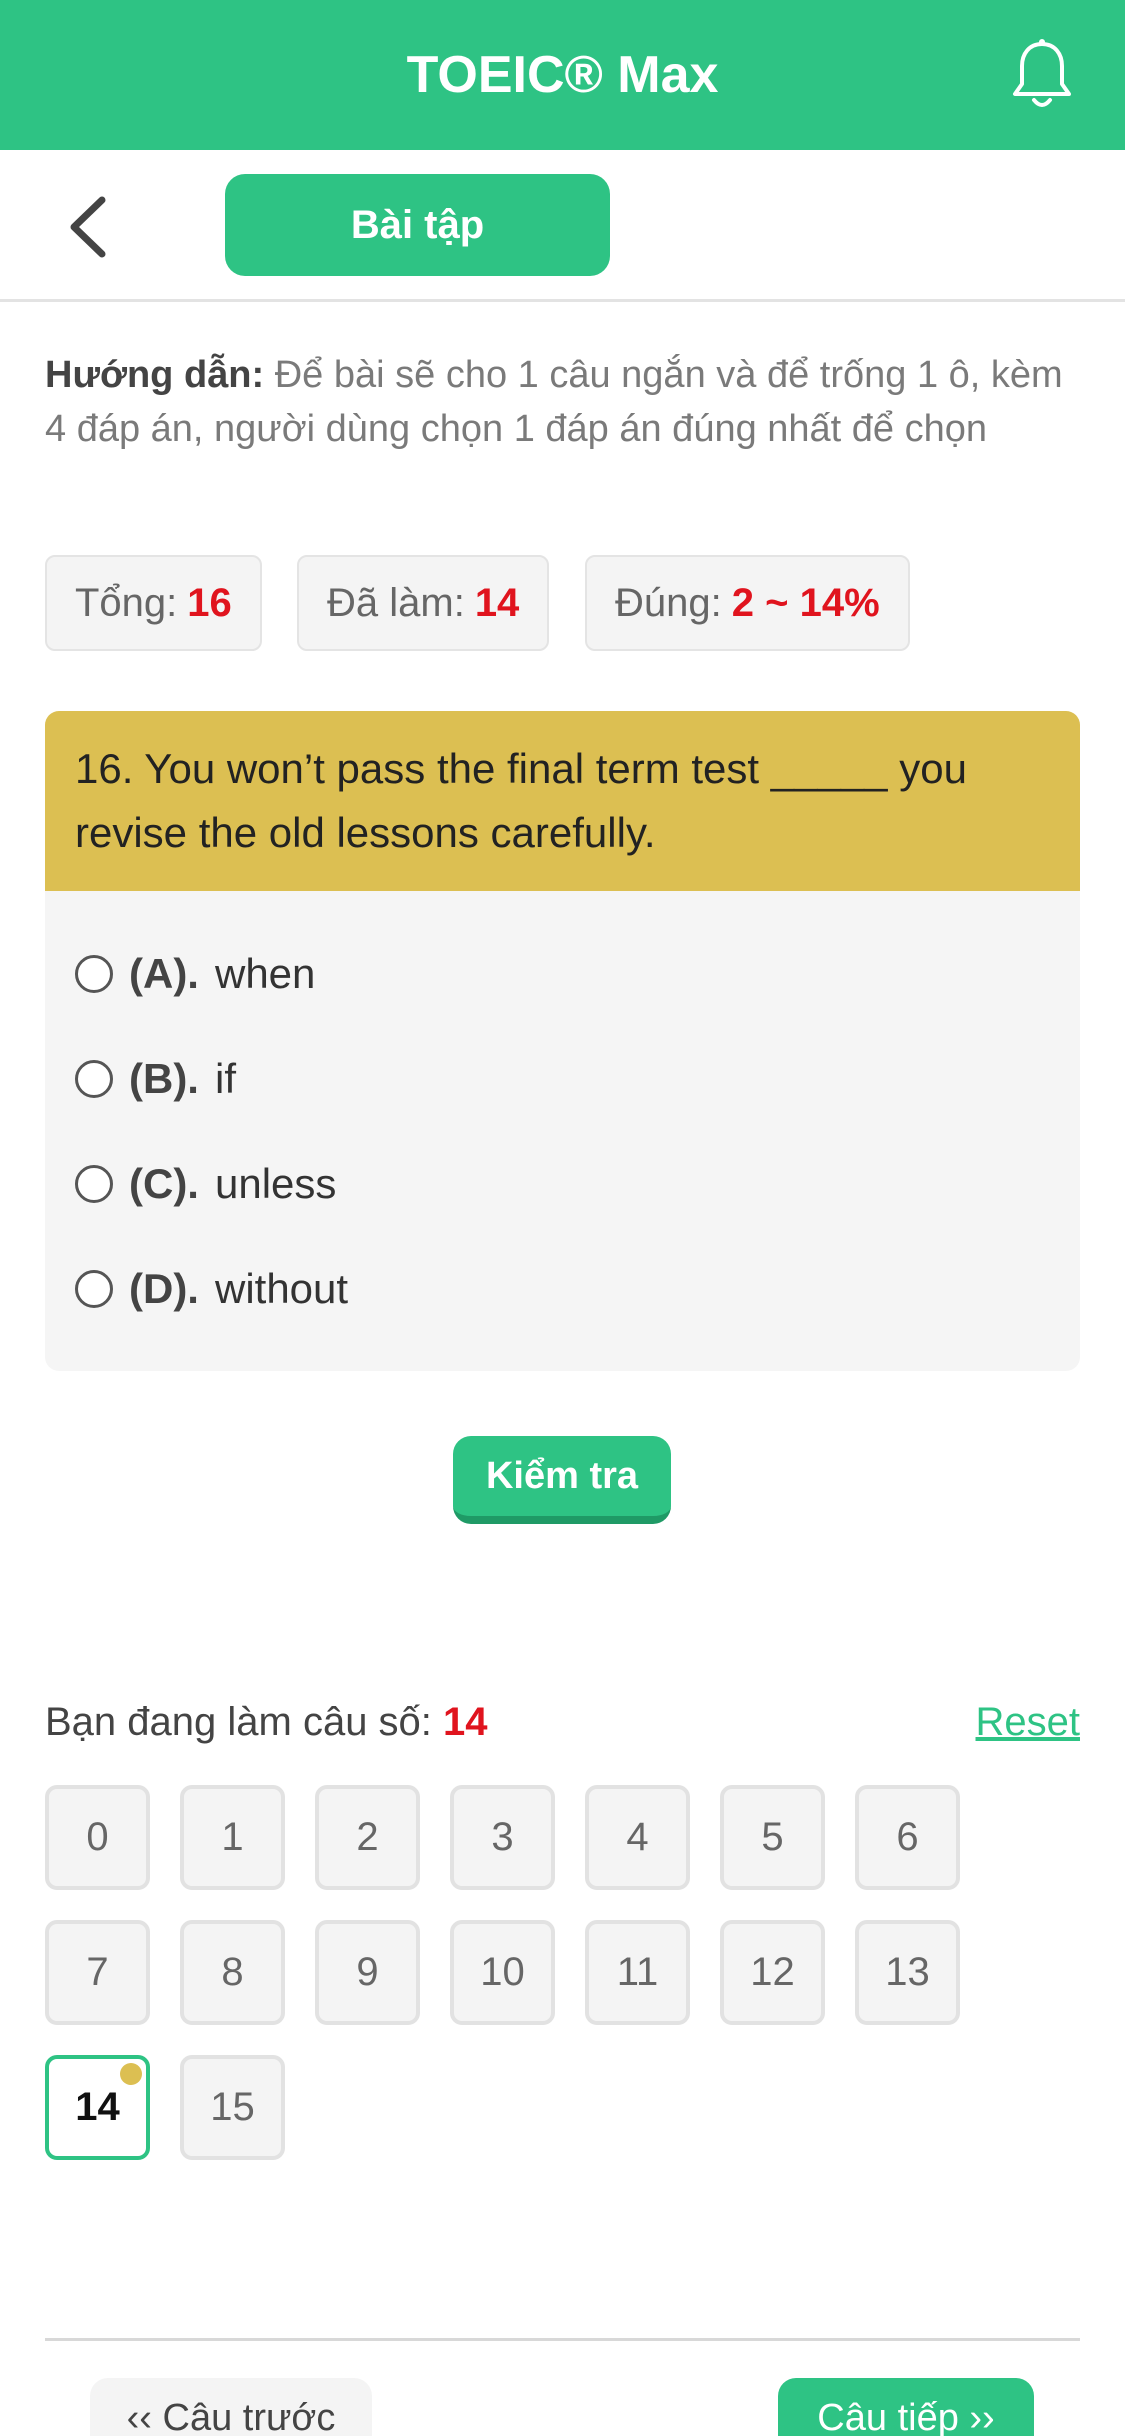  I want to click on stat-done-value: 14, so click(497, 603).